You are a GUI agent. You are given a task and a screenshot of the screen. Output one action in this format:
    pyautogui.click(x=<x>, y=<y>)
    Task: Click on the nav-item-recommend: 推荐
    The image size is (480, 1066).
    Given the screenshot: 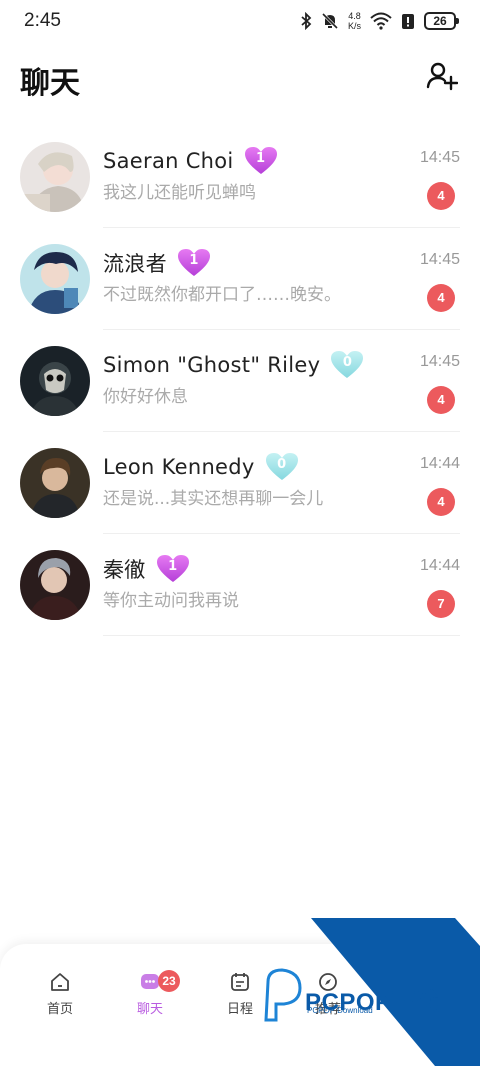 What is the action you would take?
    pyautogui.click(x=328, y=994)
    